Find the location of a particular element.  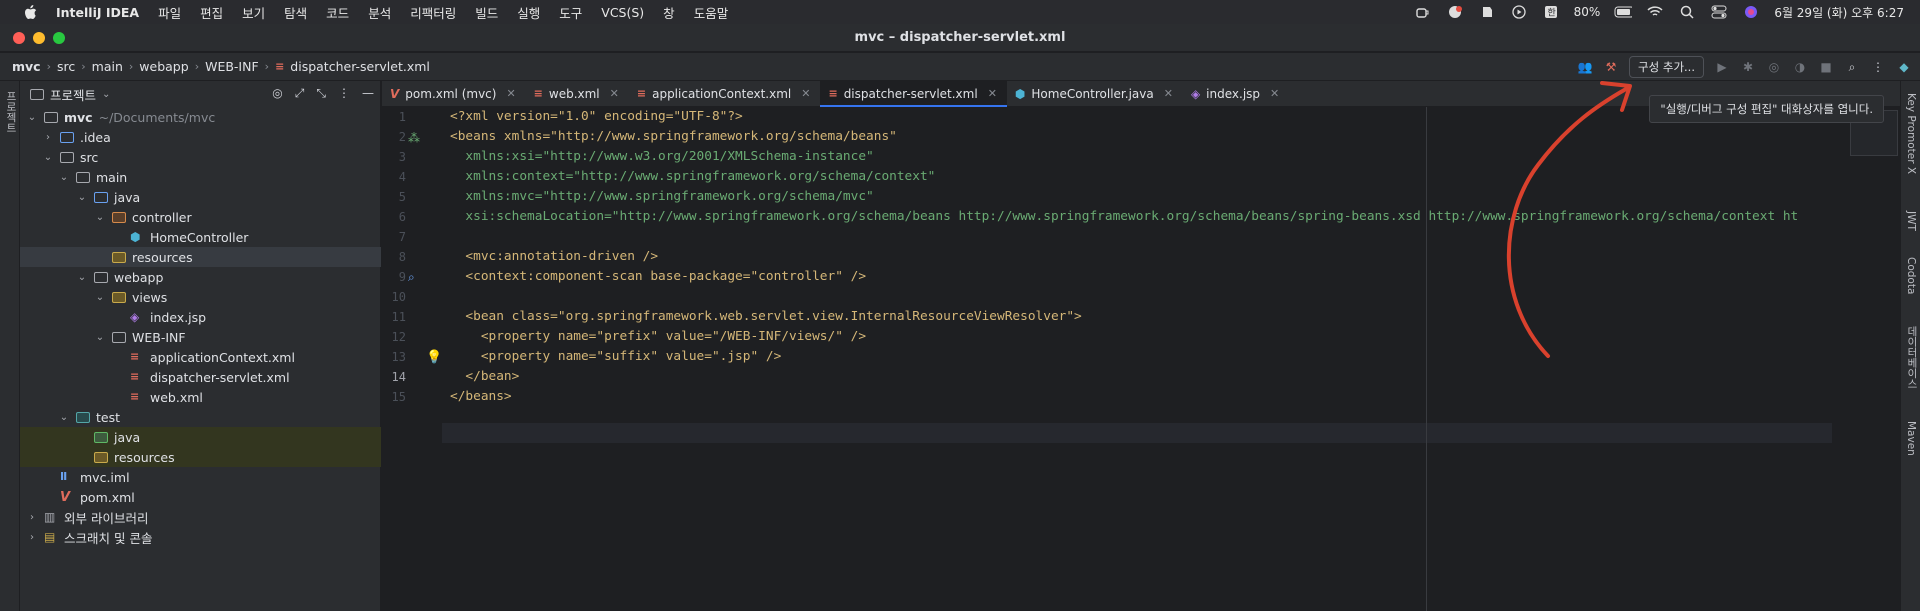

project-tool-label: 프로젝트 is located at coordinates (11, 112).